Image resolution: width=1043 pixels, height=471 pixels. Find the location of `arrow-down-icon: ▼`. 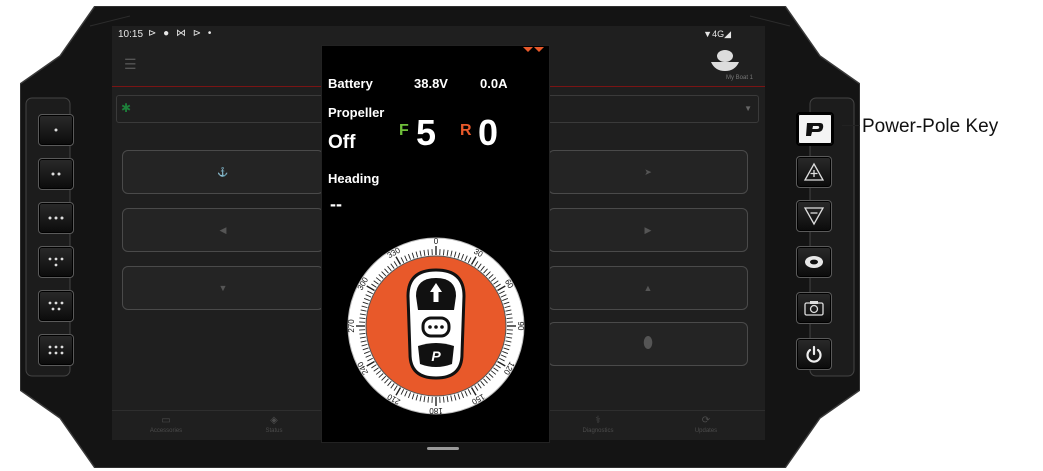

arrow-down-icon: ▼ is located at coordinates (223, 288).